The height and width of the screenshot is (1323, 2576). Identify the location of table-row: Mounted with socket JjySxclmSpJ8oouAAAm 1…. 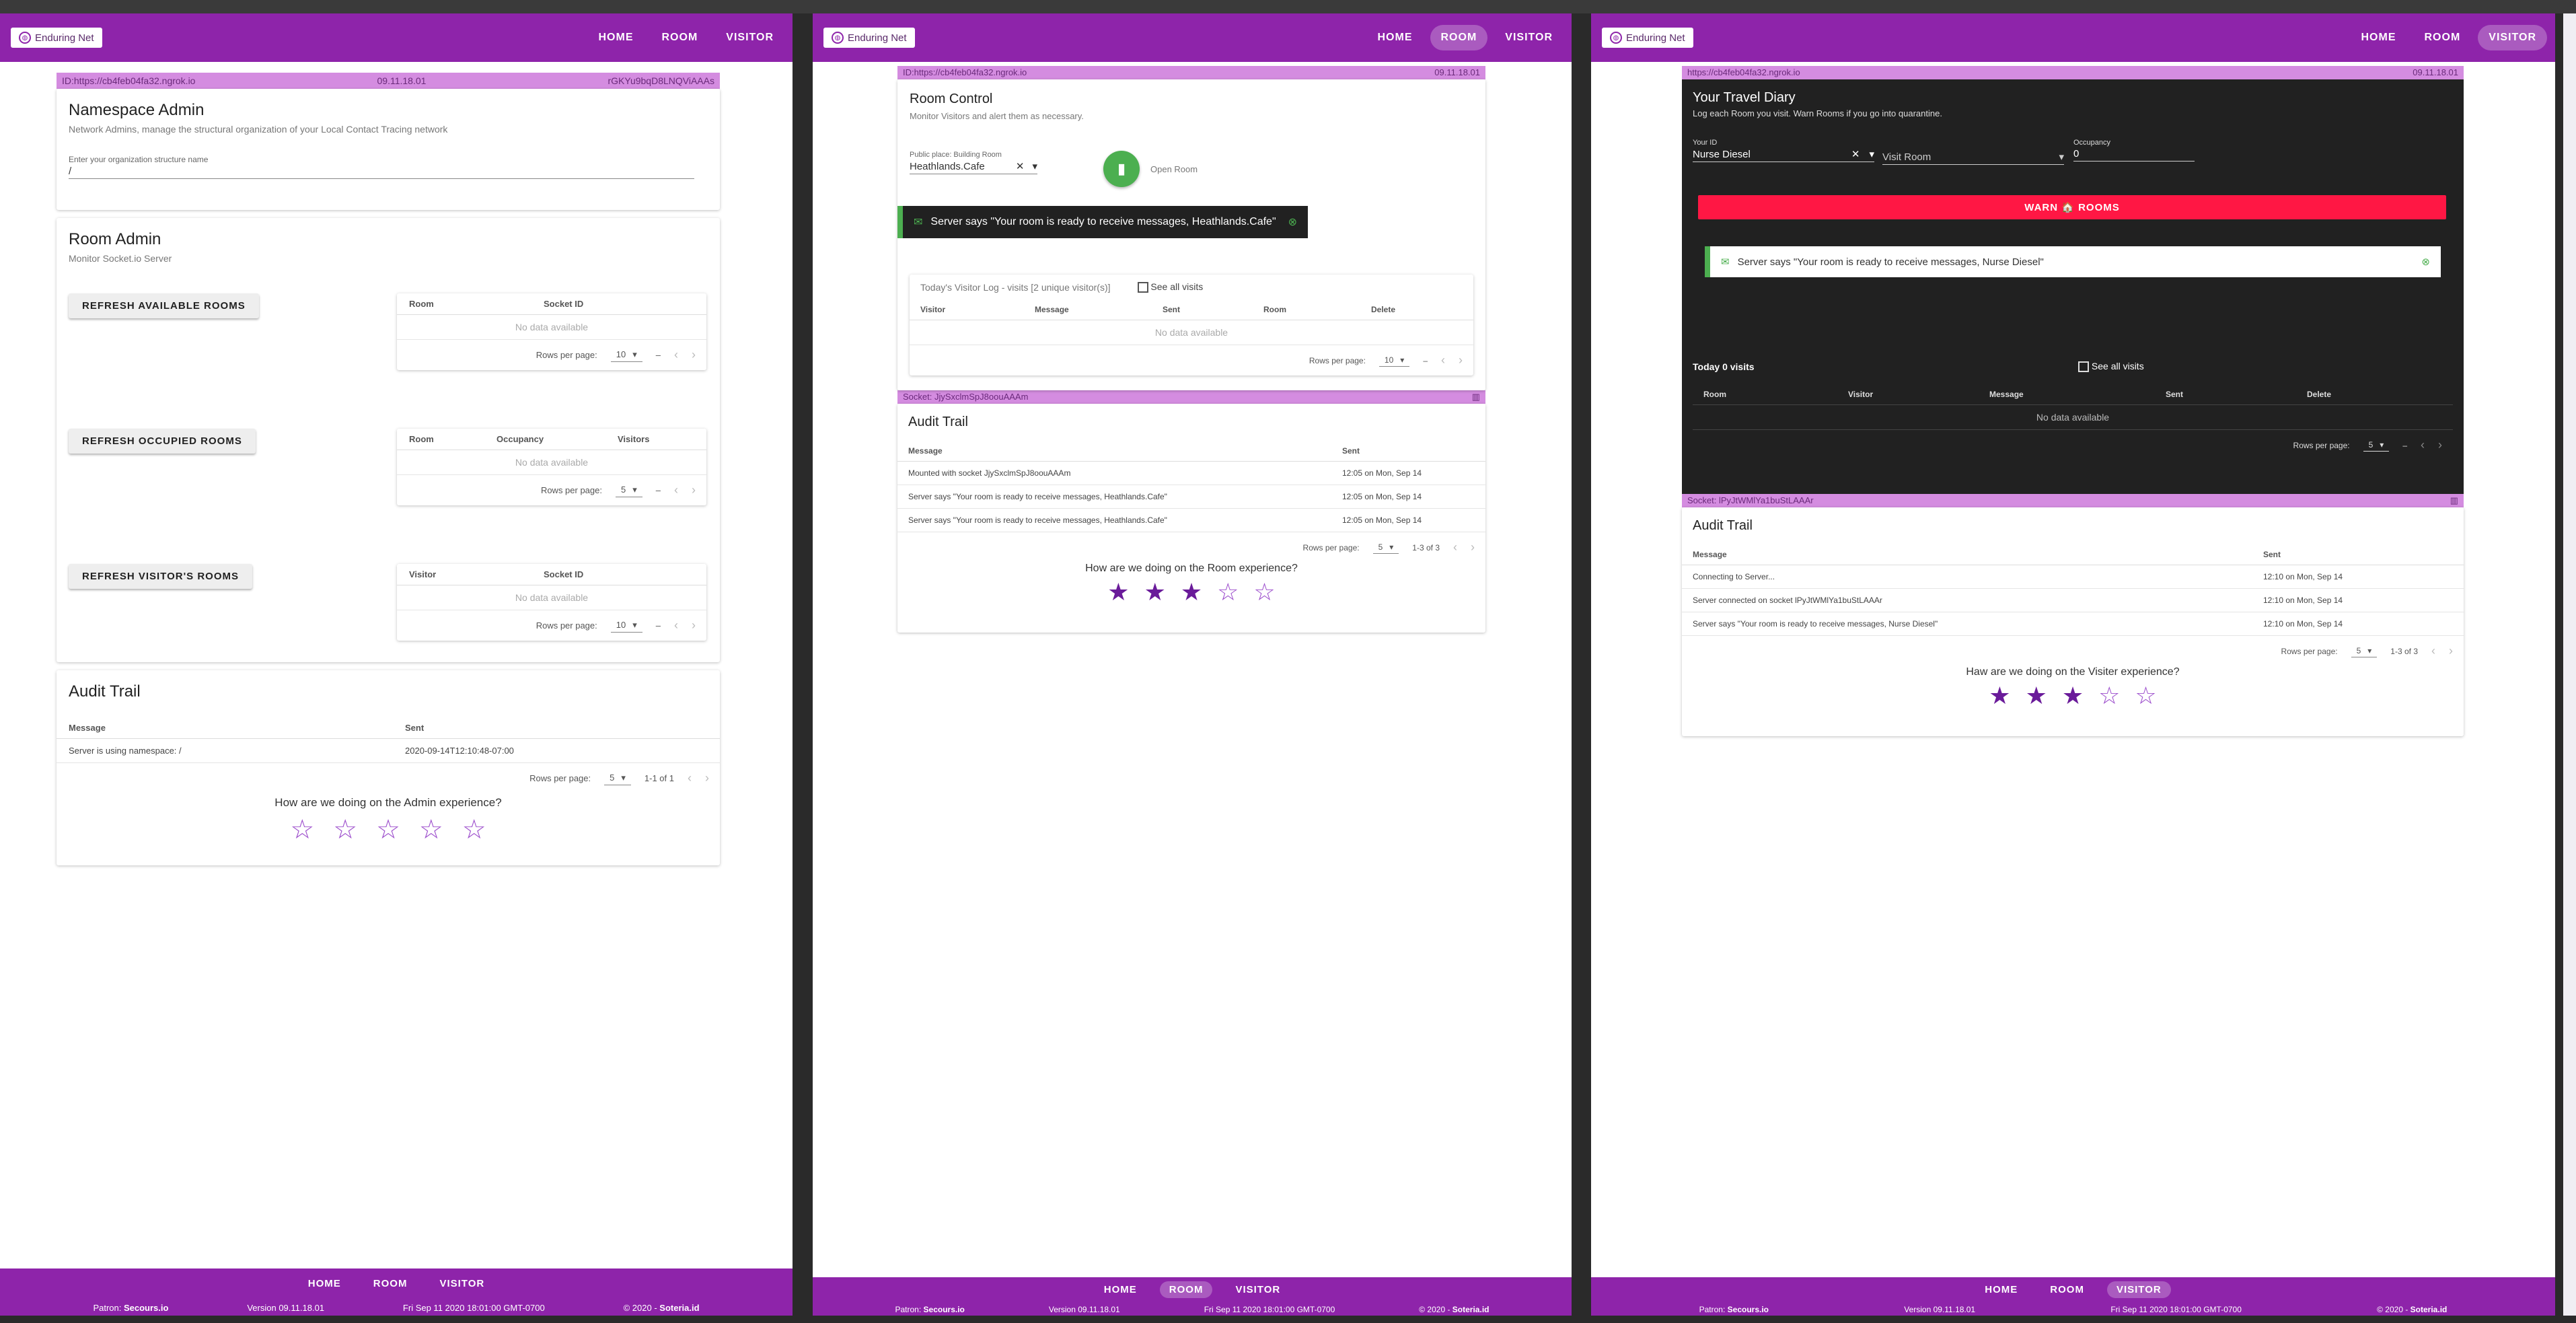
(1191, 473).